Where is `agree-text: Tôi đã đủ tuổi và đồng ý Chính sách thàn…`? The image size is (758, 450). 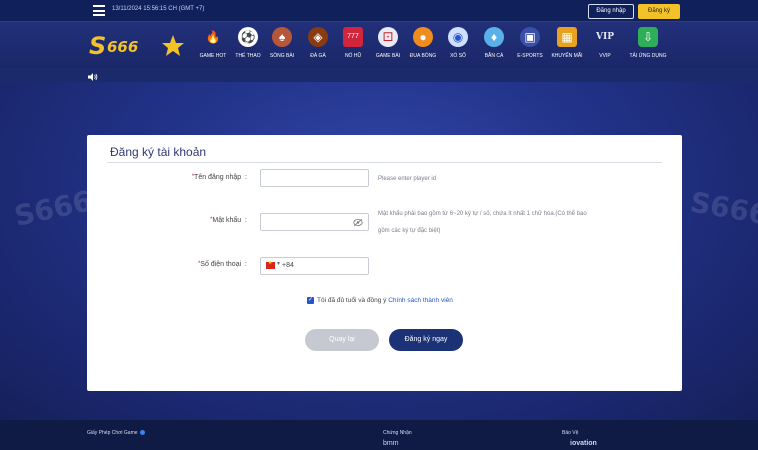 agree-text: Tôi đã đủ tuổi và đồng ý Chính sách thàn… is located at coordinates (385, 300).